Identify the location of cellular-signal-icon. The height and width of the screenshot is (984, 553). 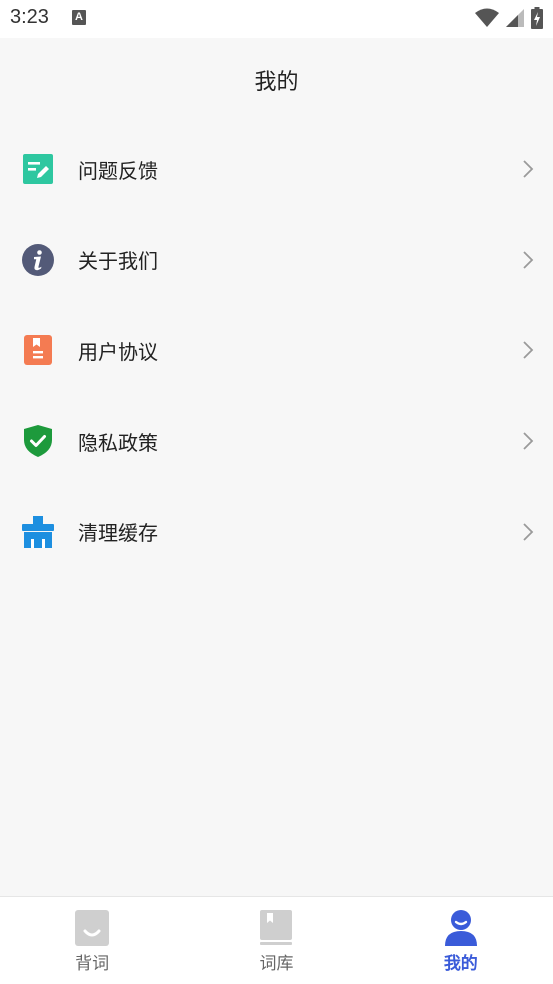
(515, 18).